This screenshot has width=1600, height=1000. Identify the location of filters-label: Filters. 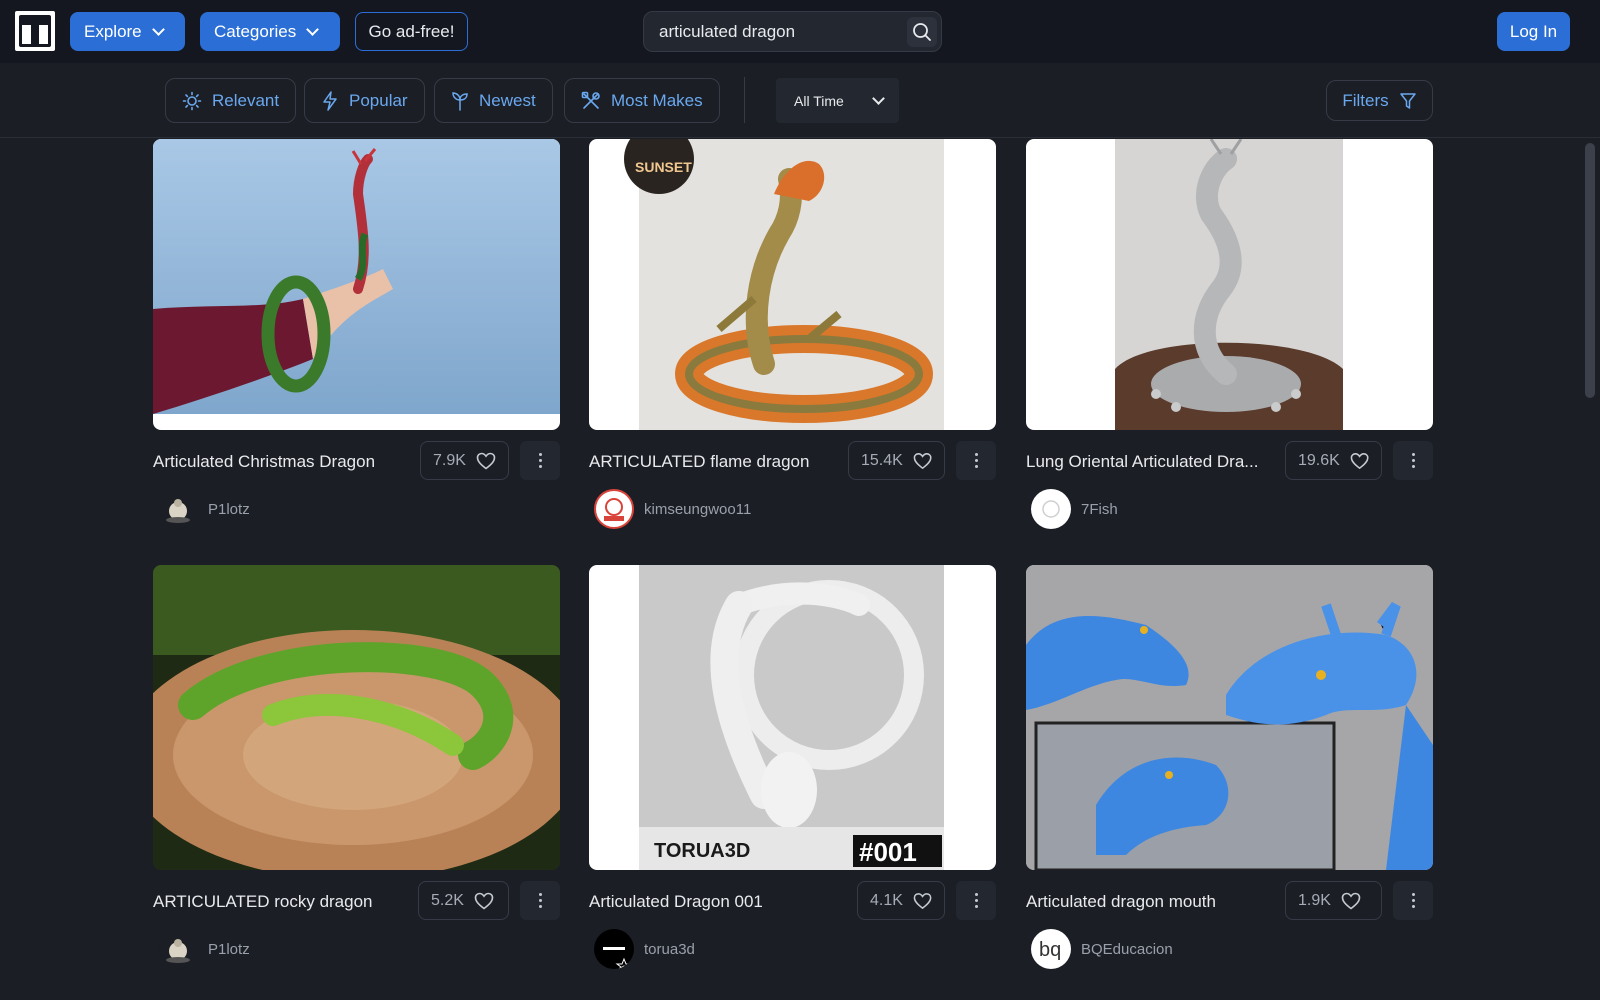
(1365, 100).